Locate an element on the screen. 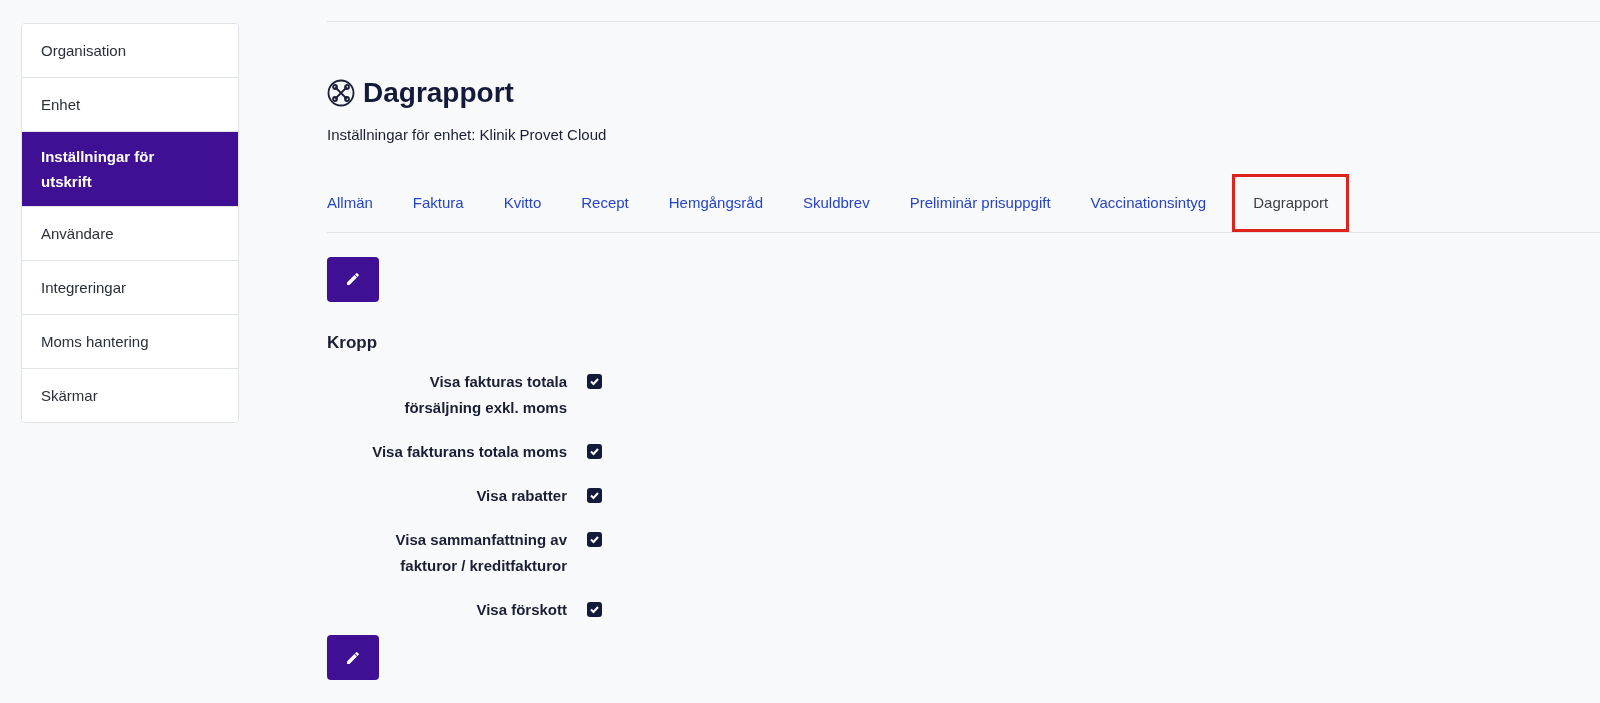 This screenshot has width=1600, height=703. tab: Skuldbrev is located at coordinates (836, 203).